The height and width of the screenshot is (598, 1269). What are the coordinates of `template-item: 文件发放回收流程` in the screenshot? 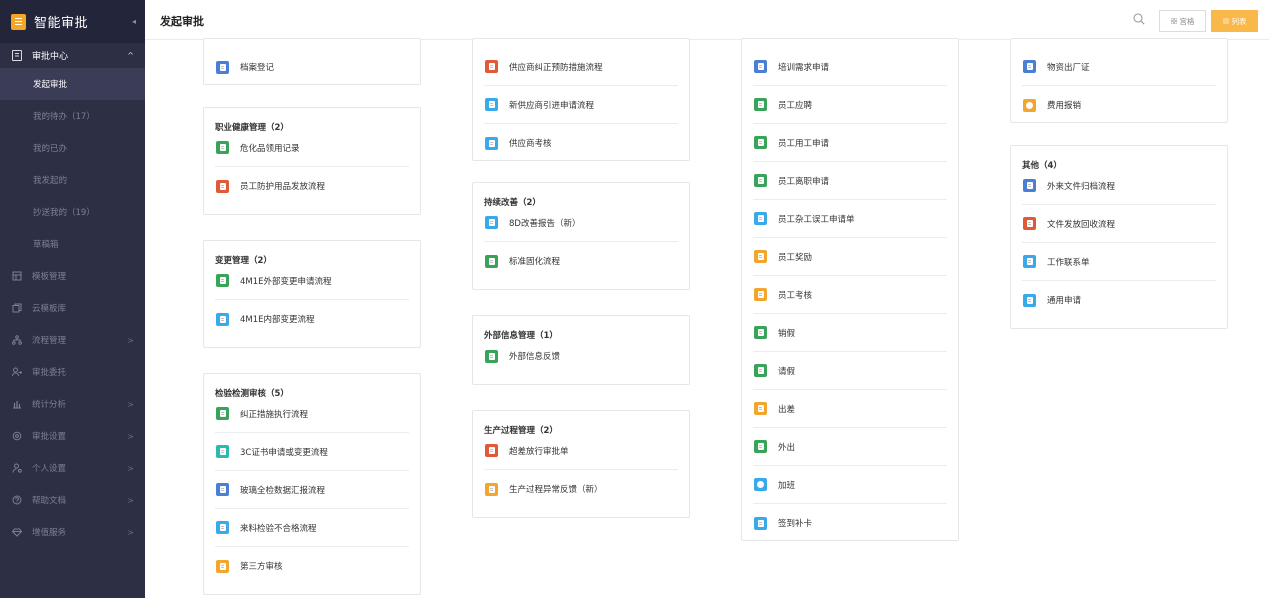 It's located at (1119, 224).